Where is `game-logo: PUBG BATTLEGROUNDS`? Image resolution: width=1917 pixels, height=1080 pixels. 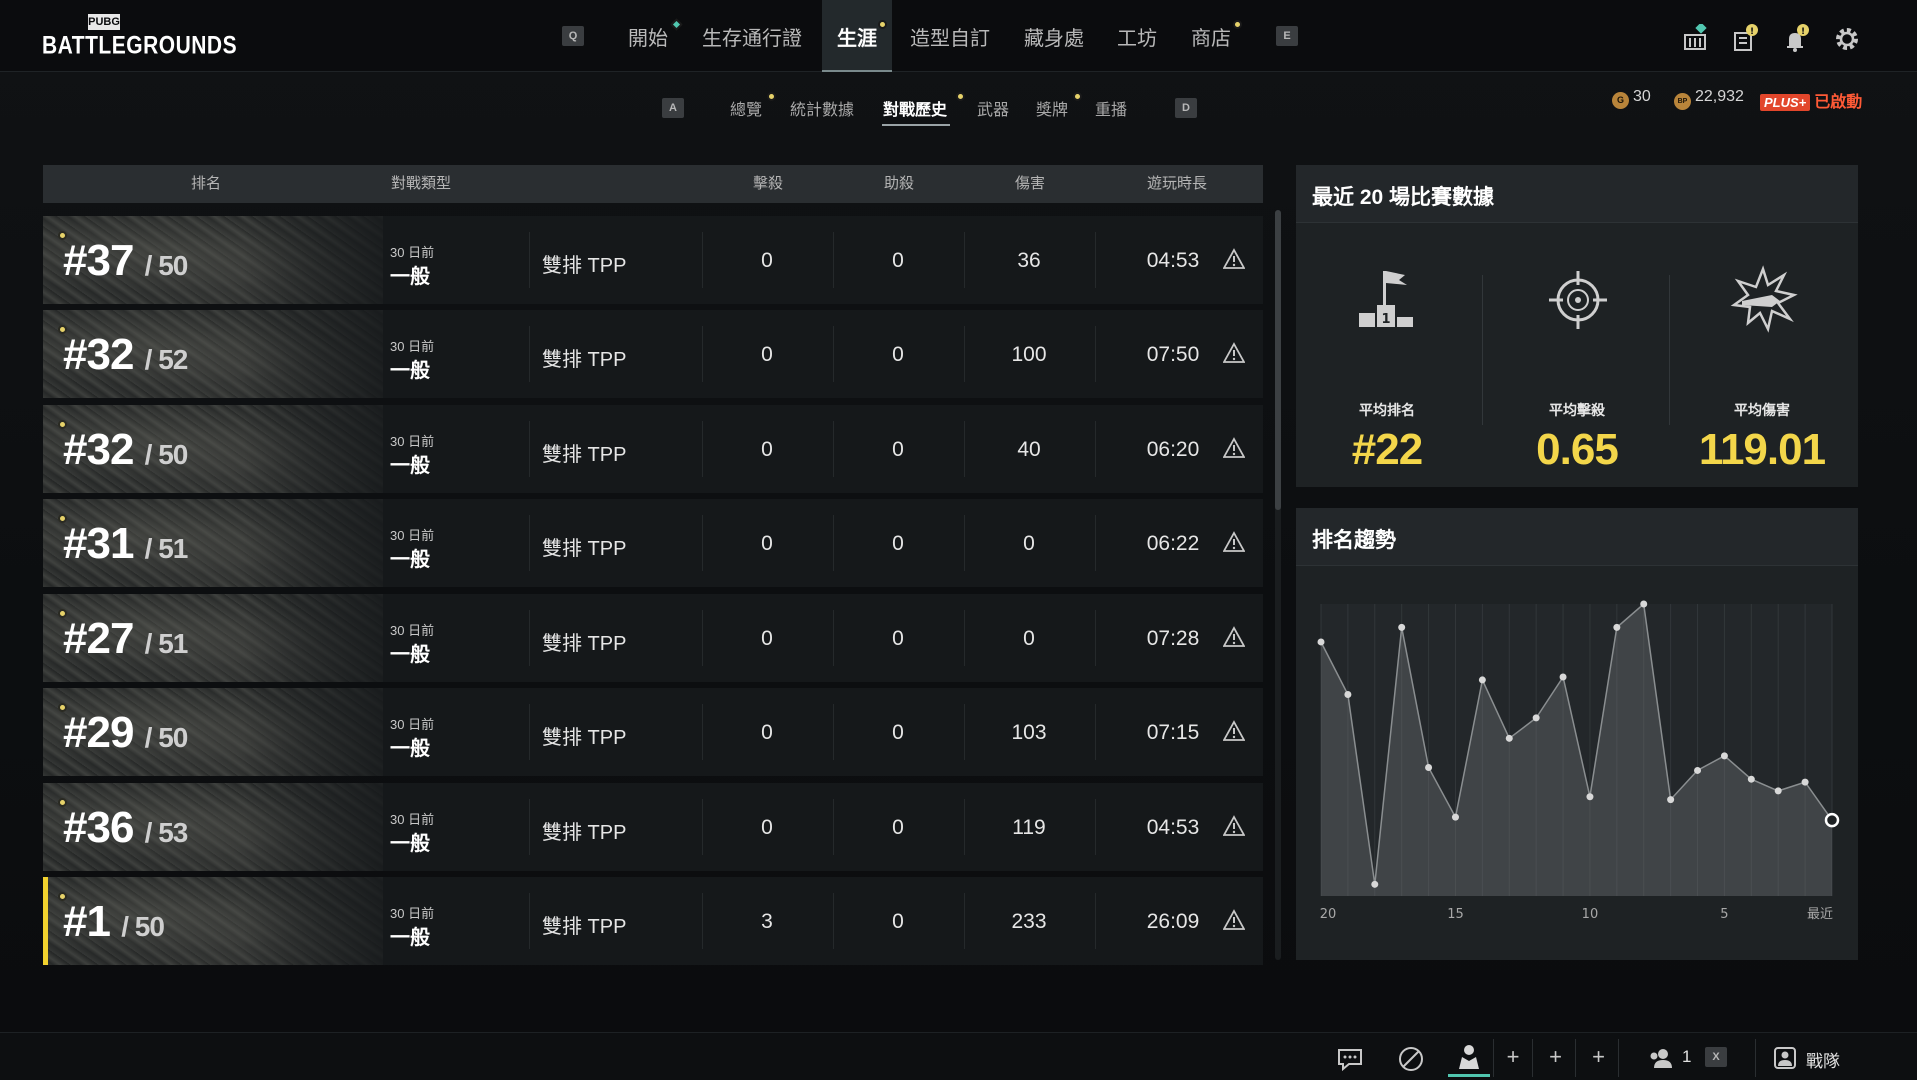
game-logo: PUBG BATTLEGROUNDS is located at coordinates (139, 37).